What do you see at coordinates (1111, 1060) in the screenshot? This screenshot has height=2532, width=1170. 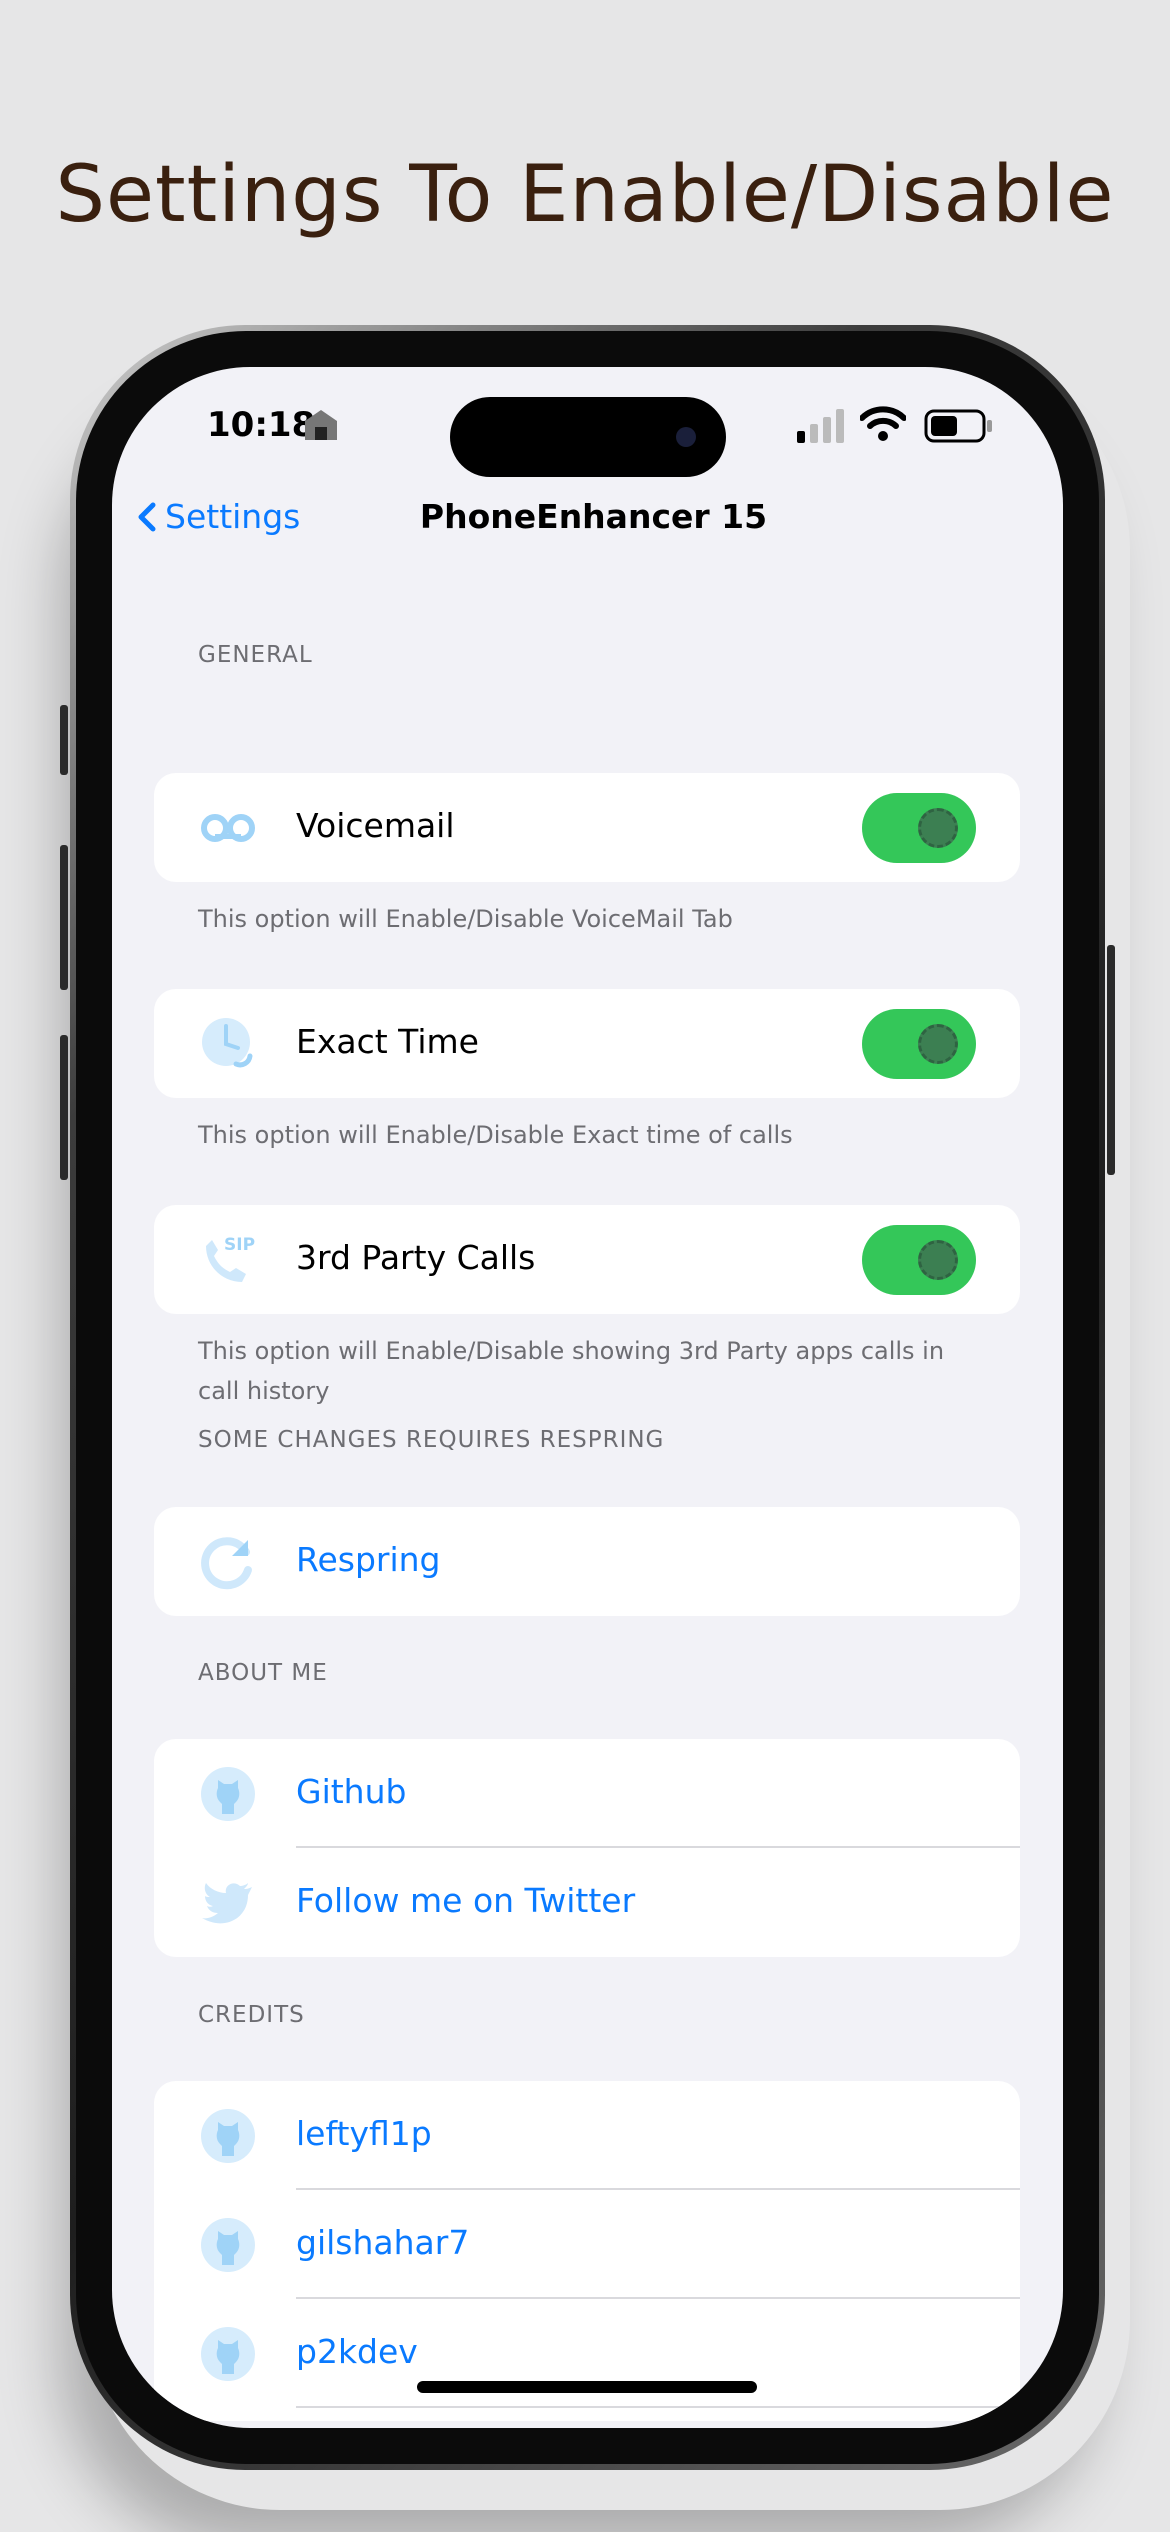 I see `power-button` at bounding box center [1111, 1060].